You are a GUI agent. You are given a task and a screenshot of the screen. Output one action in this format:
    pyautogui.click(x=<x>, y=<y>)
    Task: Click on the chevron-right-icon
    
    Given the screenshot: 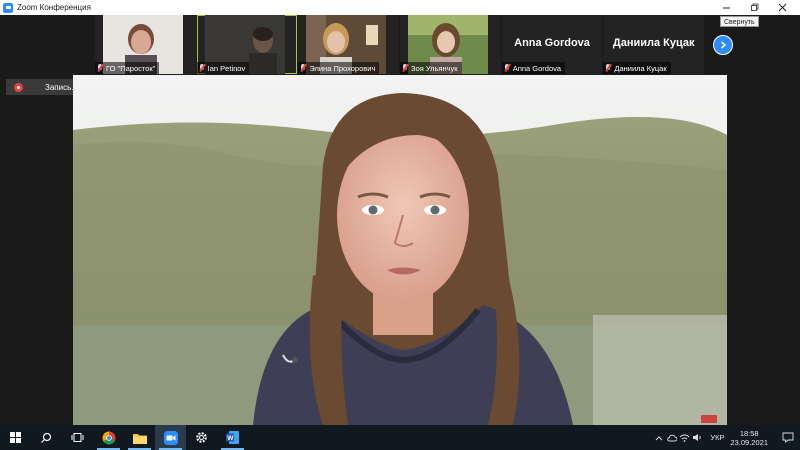 What is the action you would take?
    pyautogui.click(x=723, y=45)
    